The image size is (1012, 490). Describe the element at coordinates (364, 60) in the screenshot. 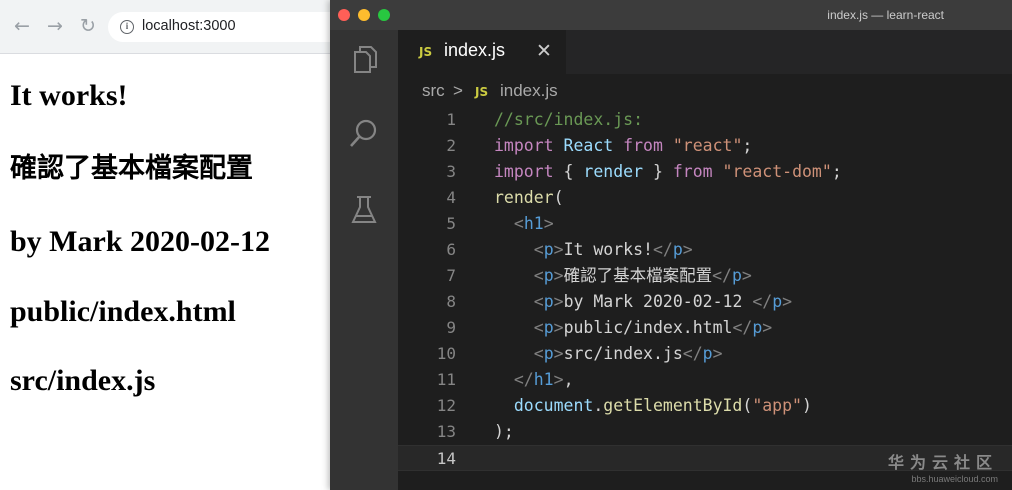

I see `files-icon` at that location.